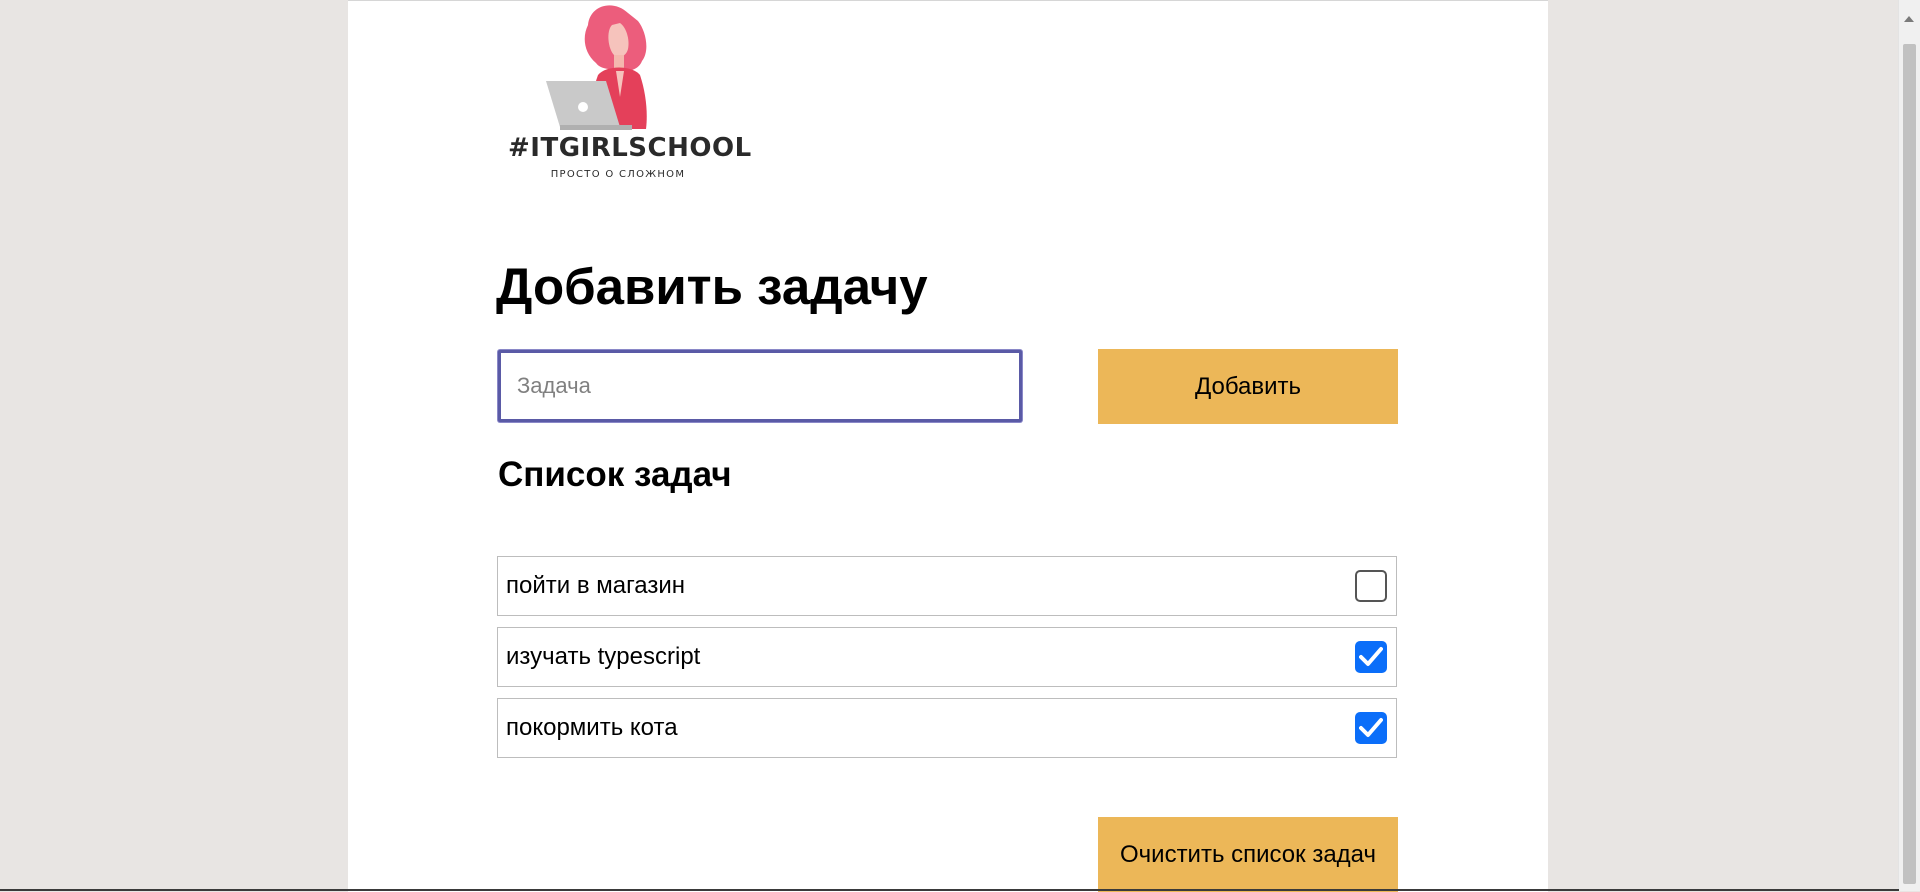 The image size is (1920, 892). I want to click on logo-text: #ITGIRLSCHOOL, so click(618, 148).